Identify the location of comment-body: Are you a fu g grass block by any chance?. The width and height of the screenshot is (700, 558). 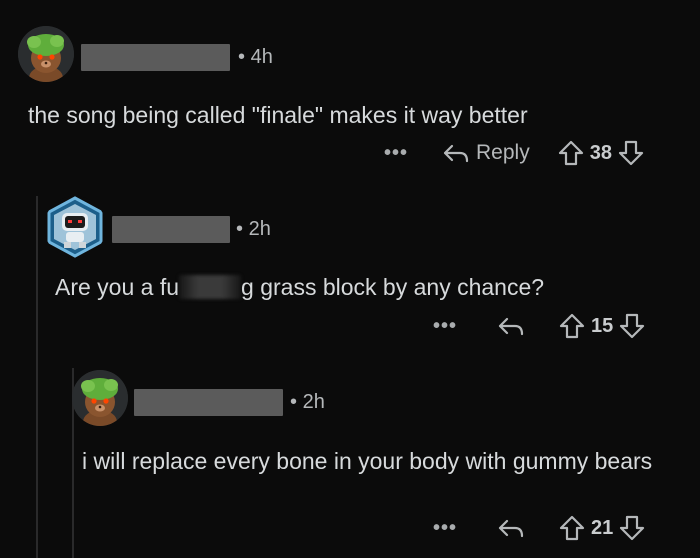
(365, 287).